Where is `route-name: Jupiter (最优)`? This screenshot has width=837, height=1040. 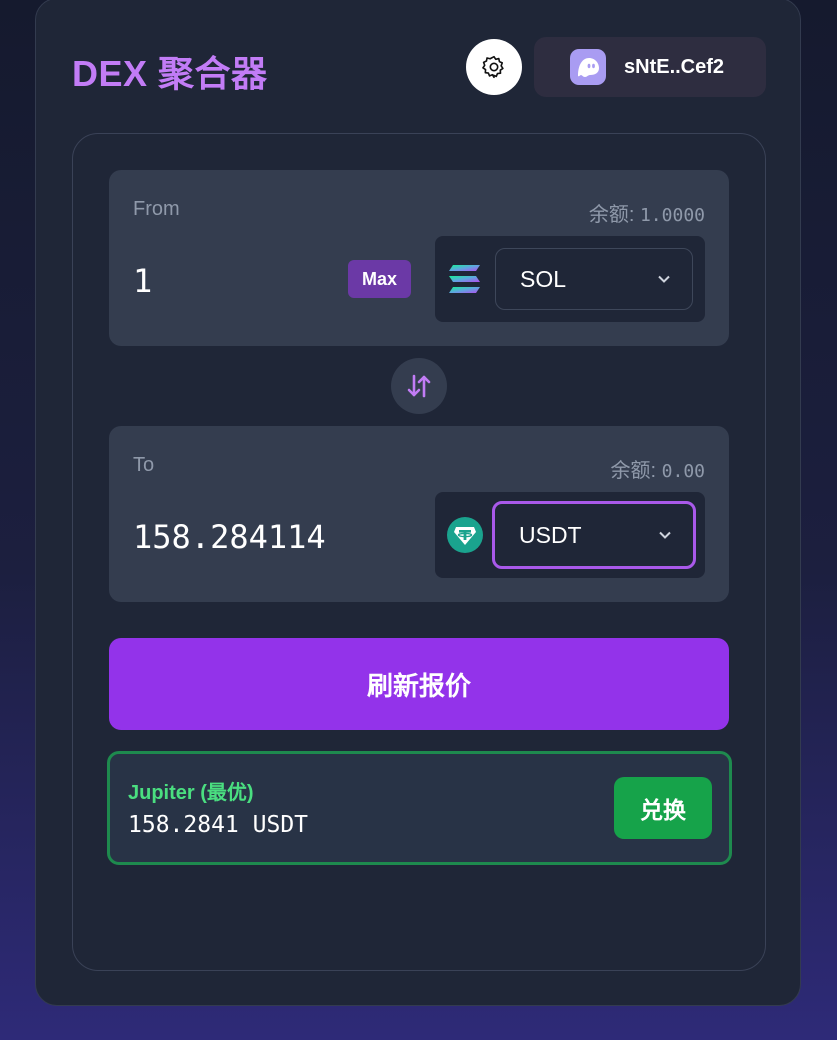
route-name: Jupiter (最优) is located at coordinates (191, 793).